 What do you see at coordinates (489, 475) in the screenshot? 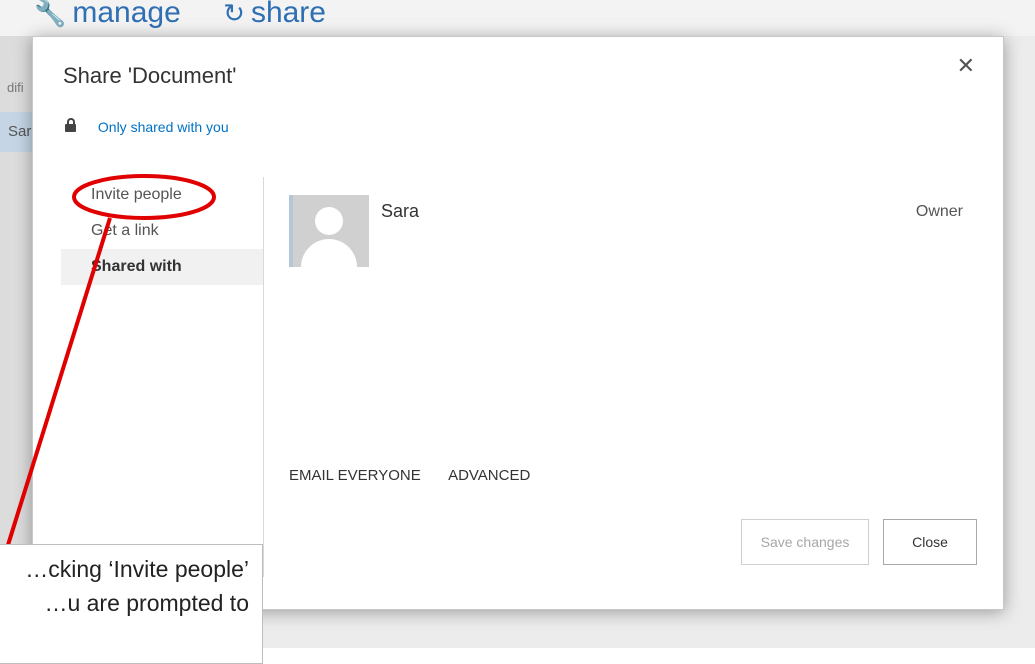
I see `advanced-link: ADVANCED` at bounding box center [489, 475].